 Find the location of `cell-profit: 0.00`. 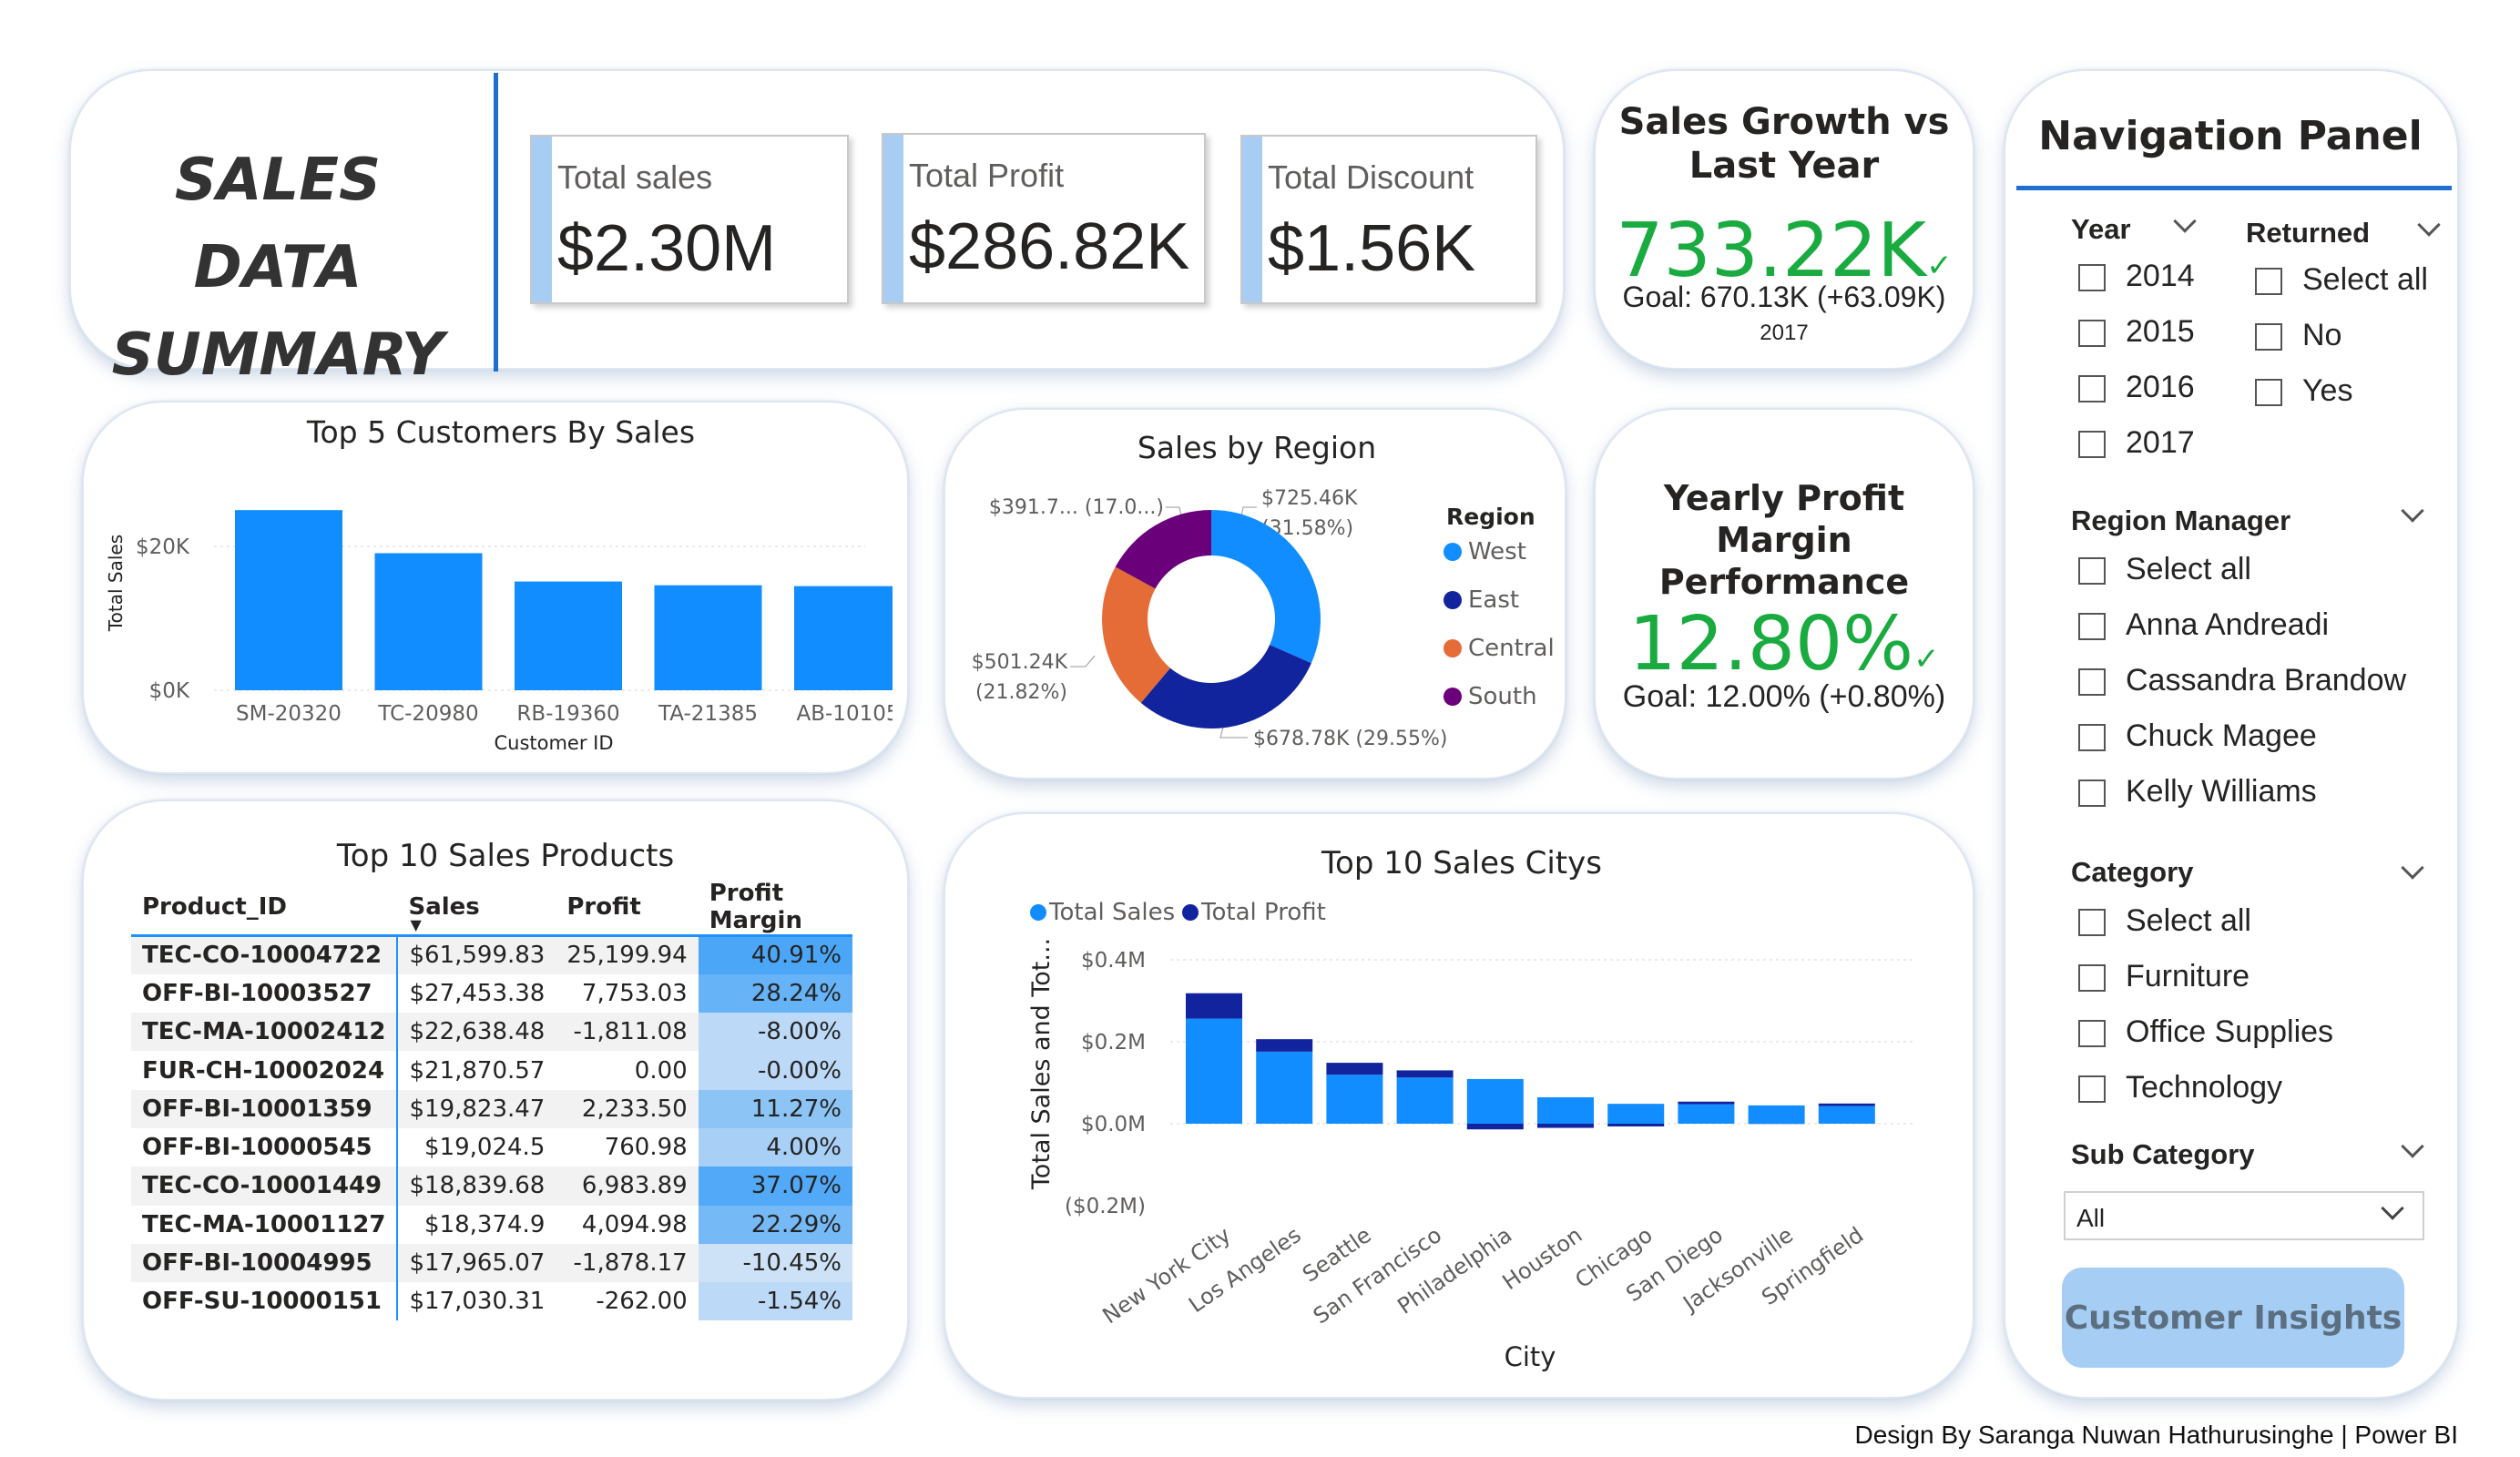

cell-profit: 0.00 is located at coordinates (661, 1070).